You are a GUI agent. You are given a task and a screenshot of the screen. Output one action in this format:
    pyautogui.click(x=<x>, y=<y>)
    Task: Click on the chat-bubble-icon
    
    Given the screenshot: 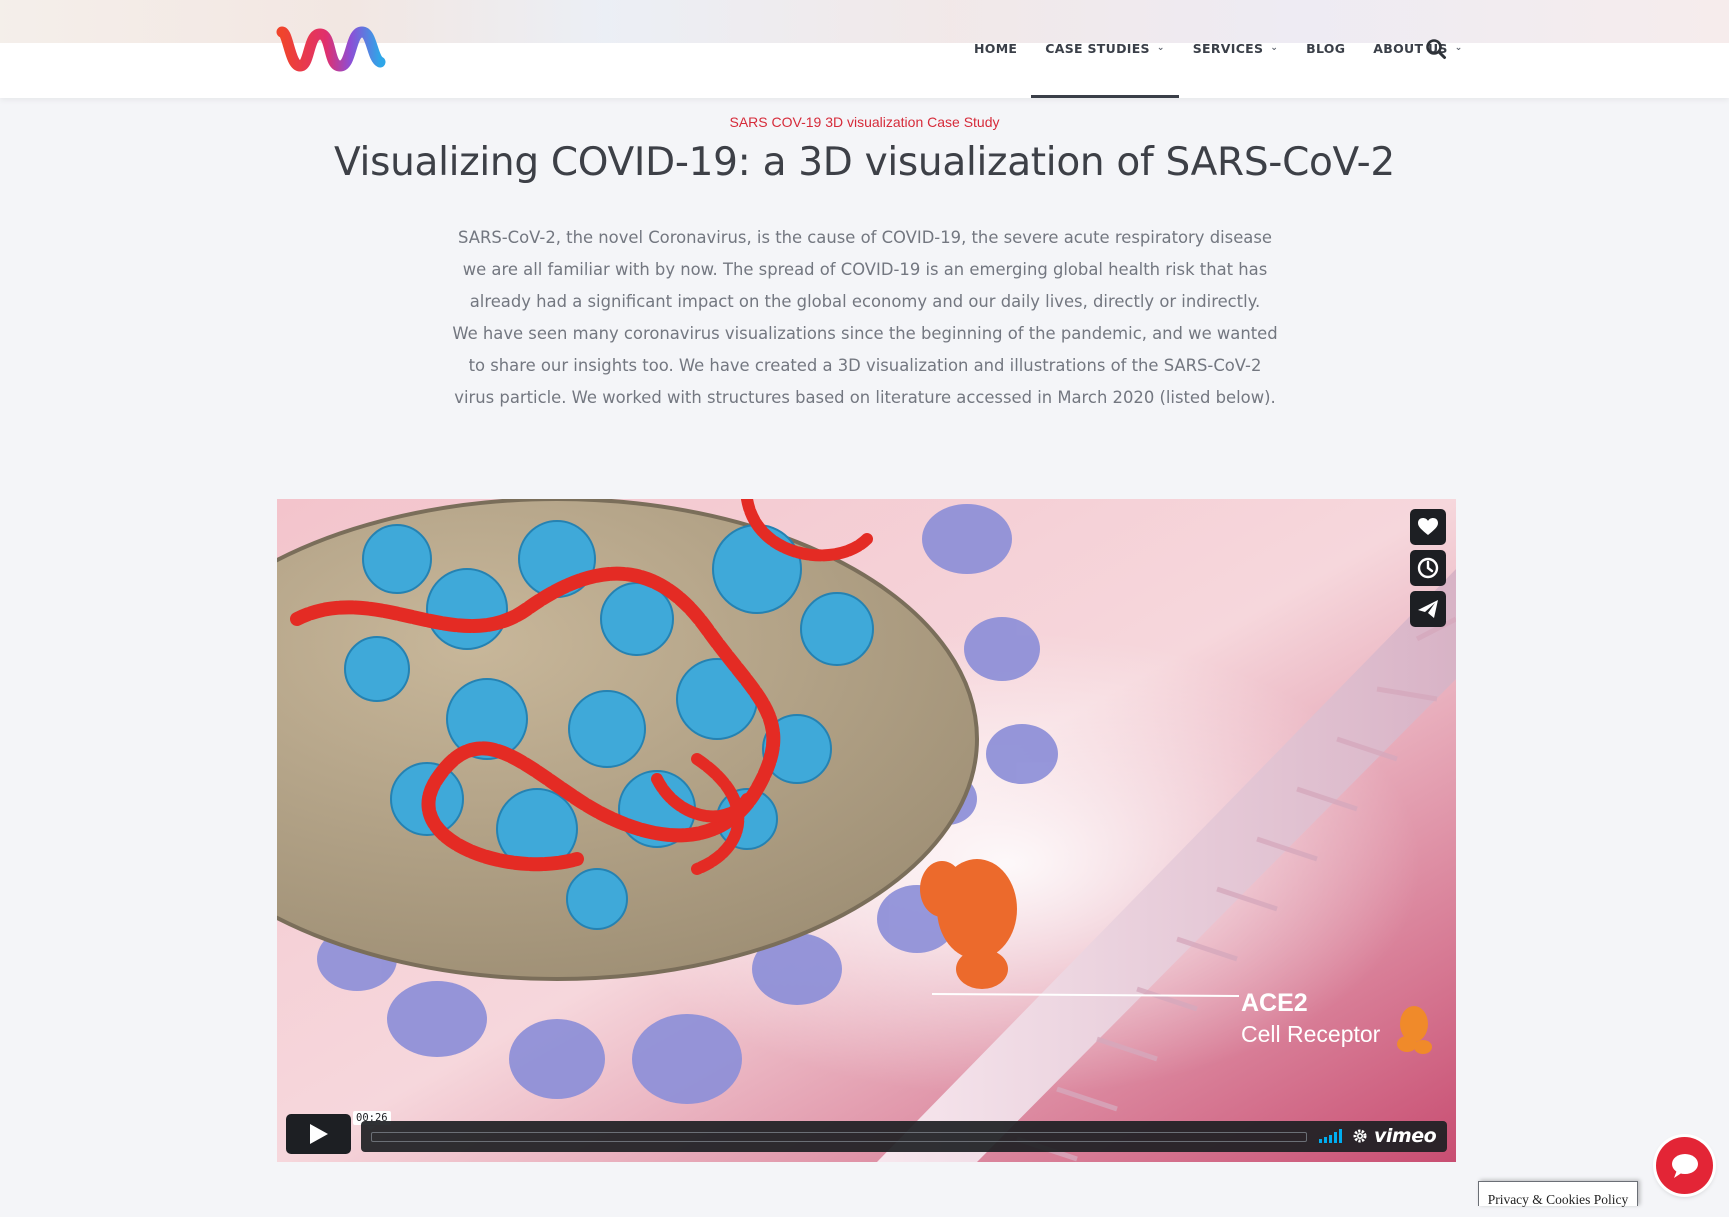 What is the action you would take?
    pyautogui.click(x=1684, y=1165)
    